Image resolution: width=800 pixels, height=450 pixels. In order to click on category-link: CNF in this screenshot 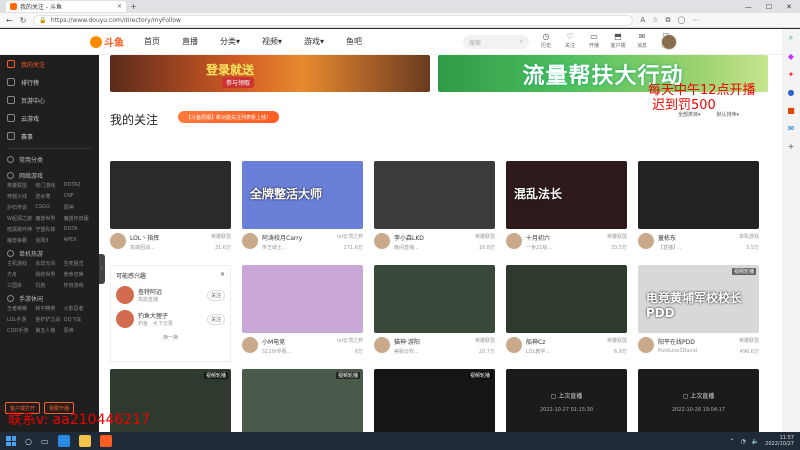, I will do `click(78, 196)`.